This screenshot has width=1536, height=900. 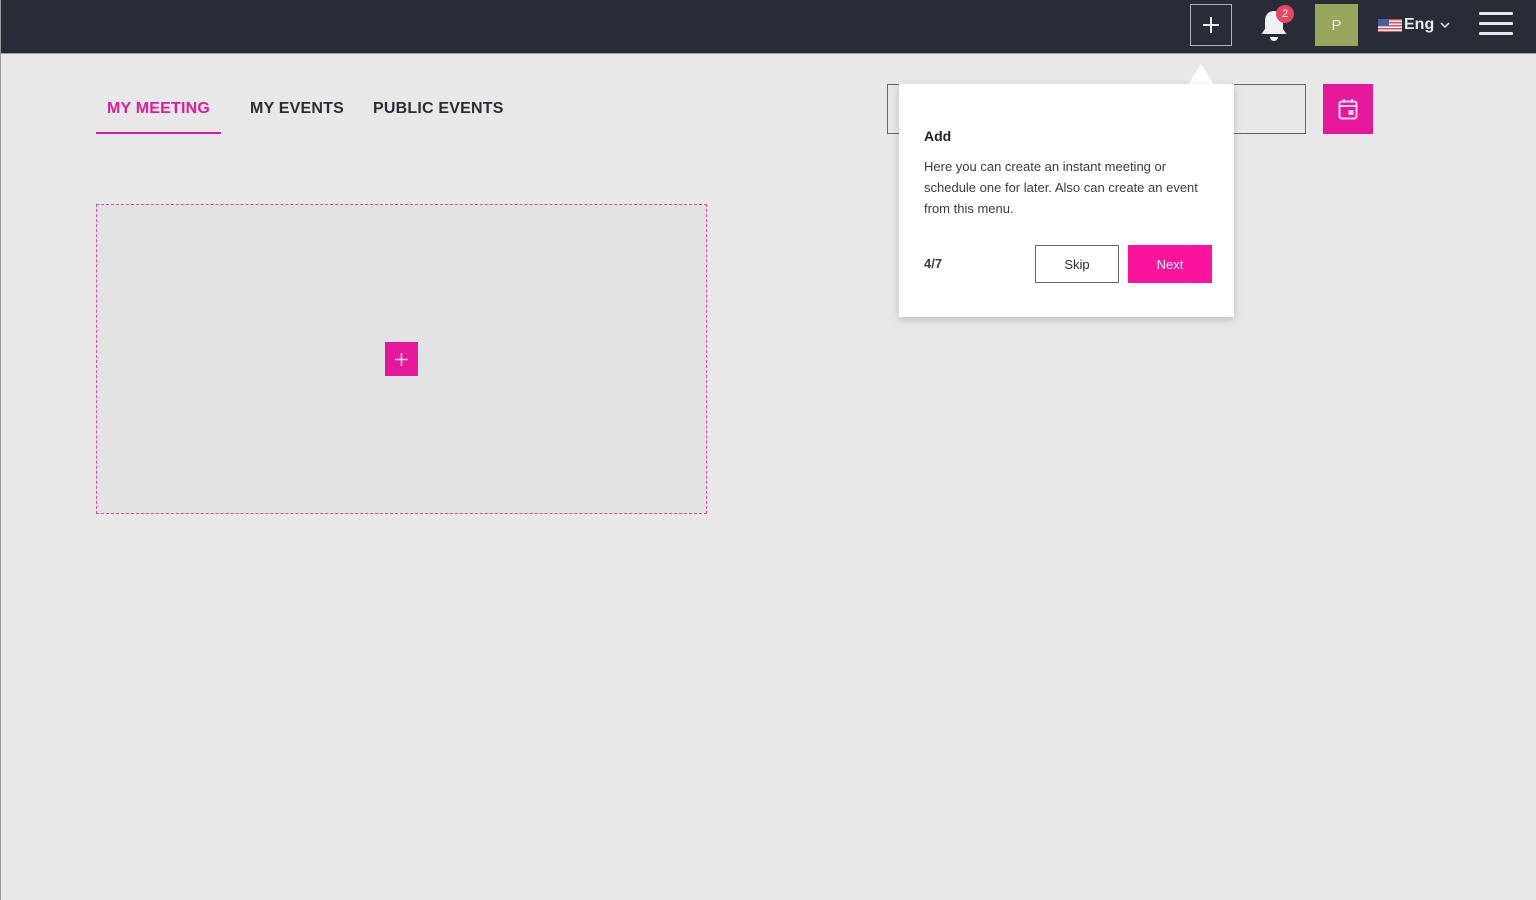 I want to click on calendar-button, so click(x=1348, y=109).